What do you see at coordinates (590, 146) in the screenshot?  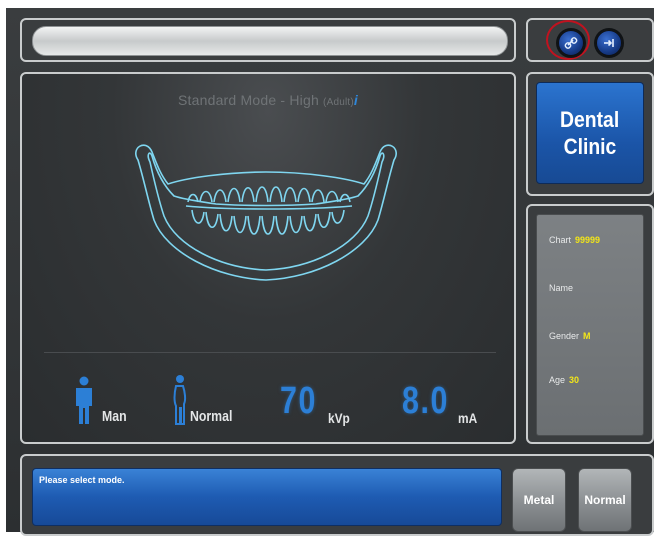 I see `clinic-name-line2: Clinic` at bounding box center [590, 146].